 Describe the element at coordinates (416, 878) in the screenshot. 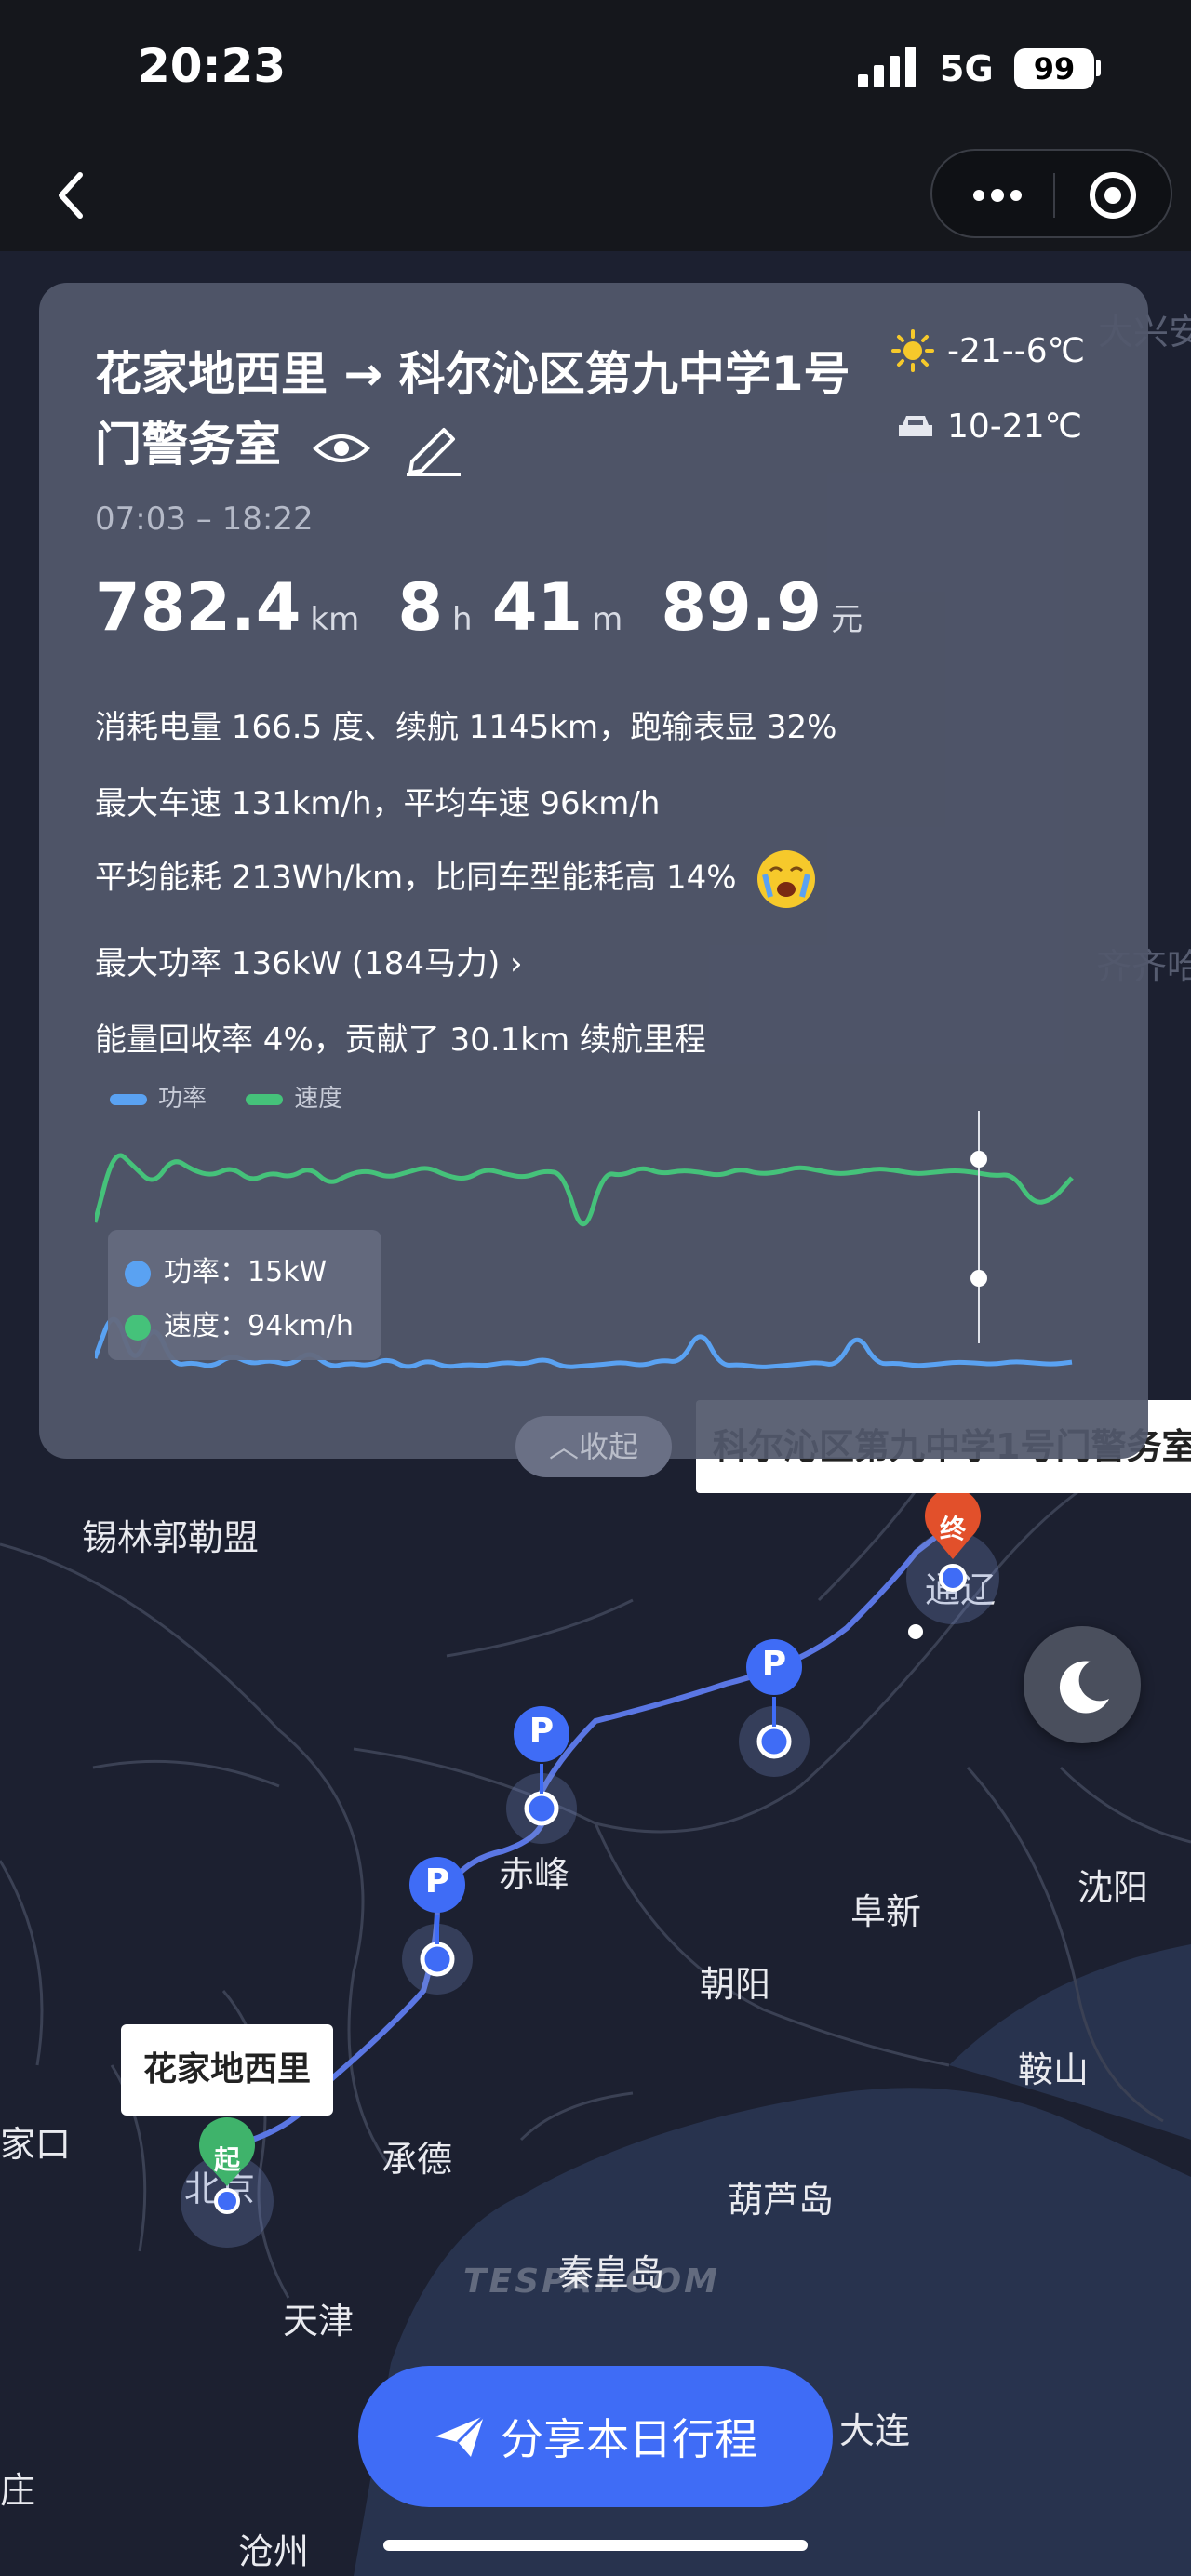

I see `efficiency-text: 平均能耗 213Wh/km，比同车型能耗高 14%` at that location.